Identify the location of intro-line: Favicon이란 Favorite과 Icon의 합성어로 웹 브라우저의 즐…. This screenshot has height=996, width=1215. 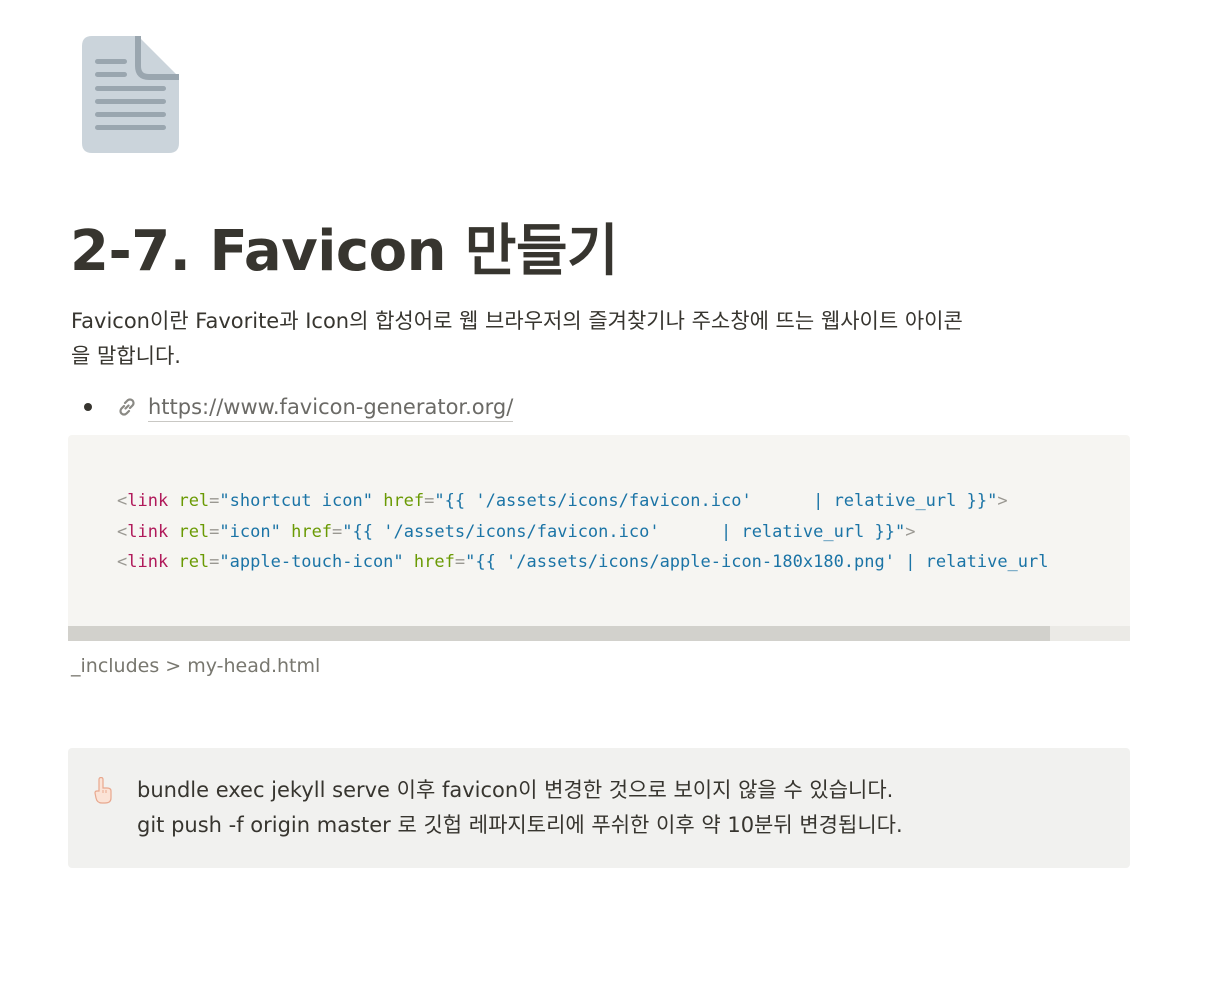
(517, 321).